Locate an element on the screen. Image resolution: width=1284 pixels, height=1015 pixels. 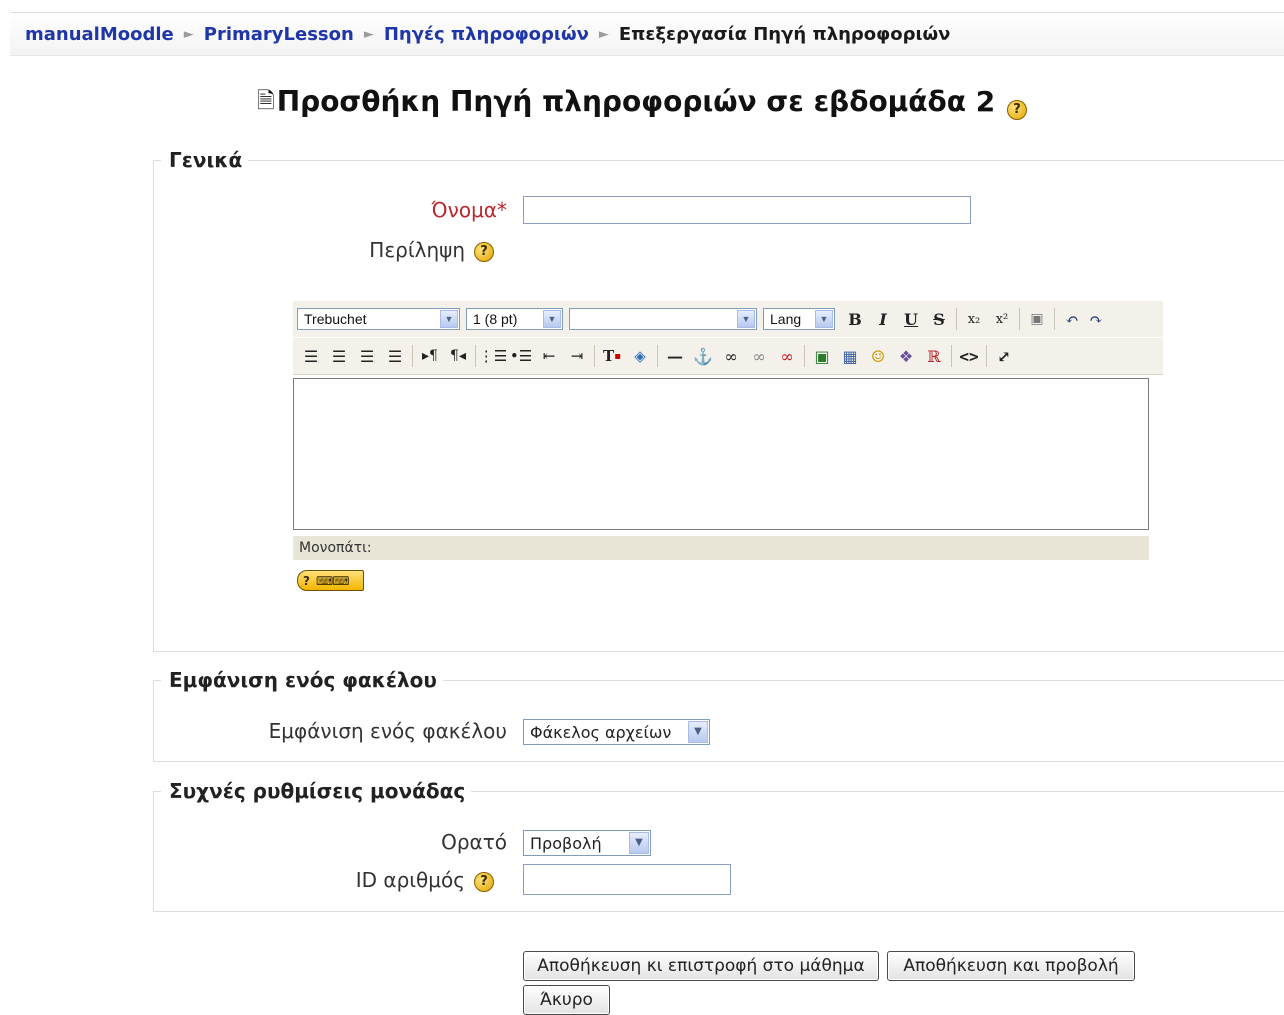
visible-select: Προβολή ▼ is located at coordinates (587, 843).